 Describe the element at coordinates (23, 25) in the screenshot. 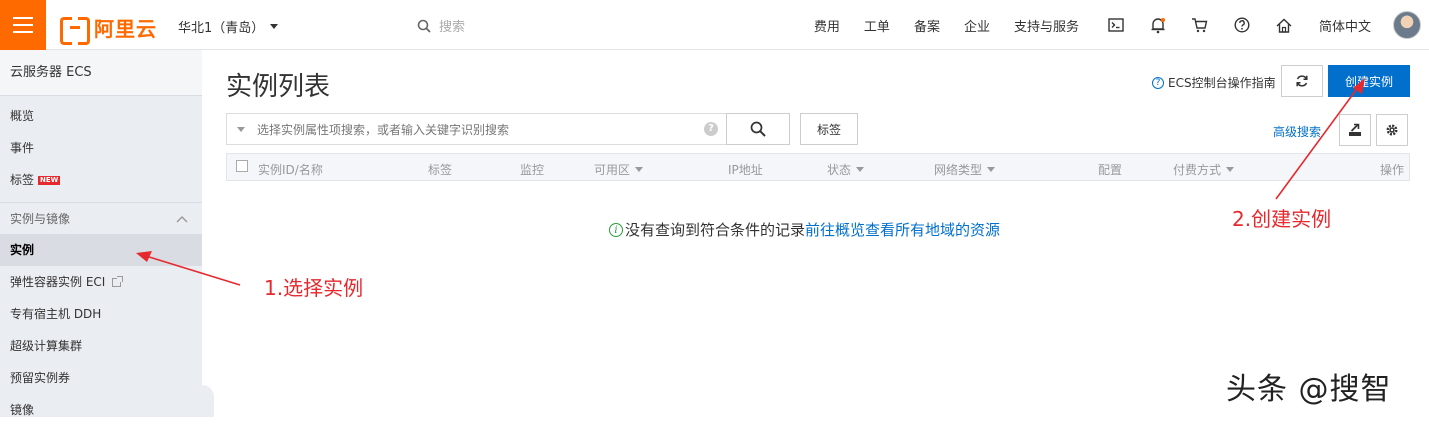

I see `hamburger-menu-icon` at that location.